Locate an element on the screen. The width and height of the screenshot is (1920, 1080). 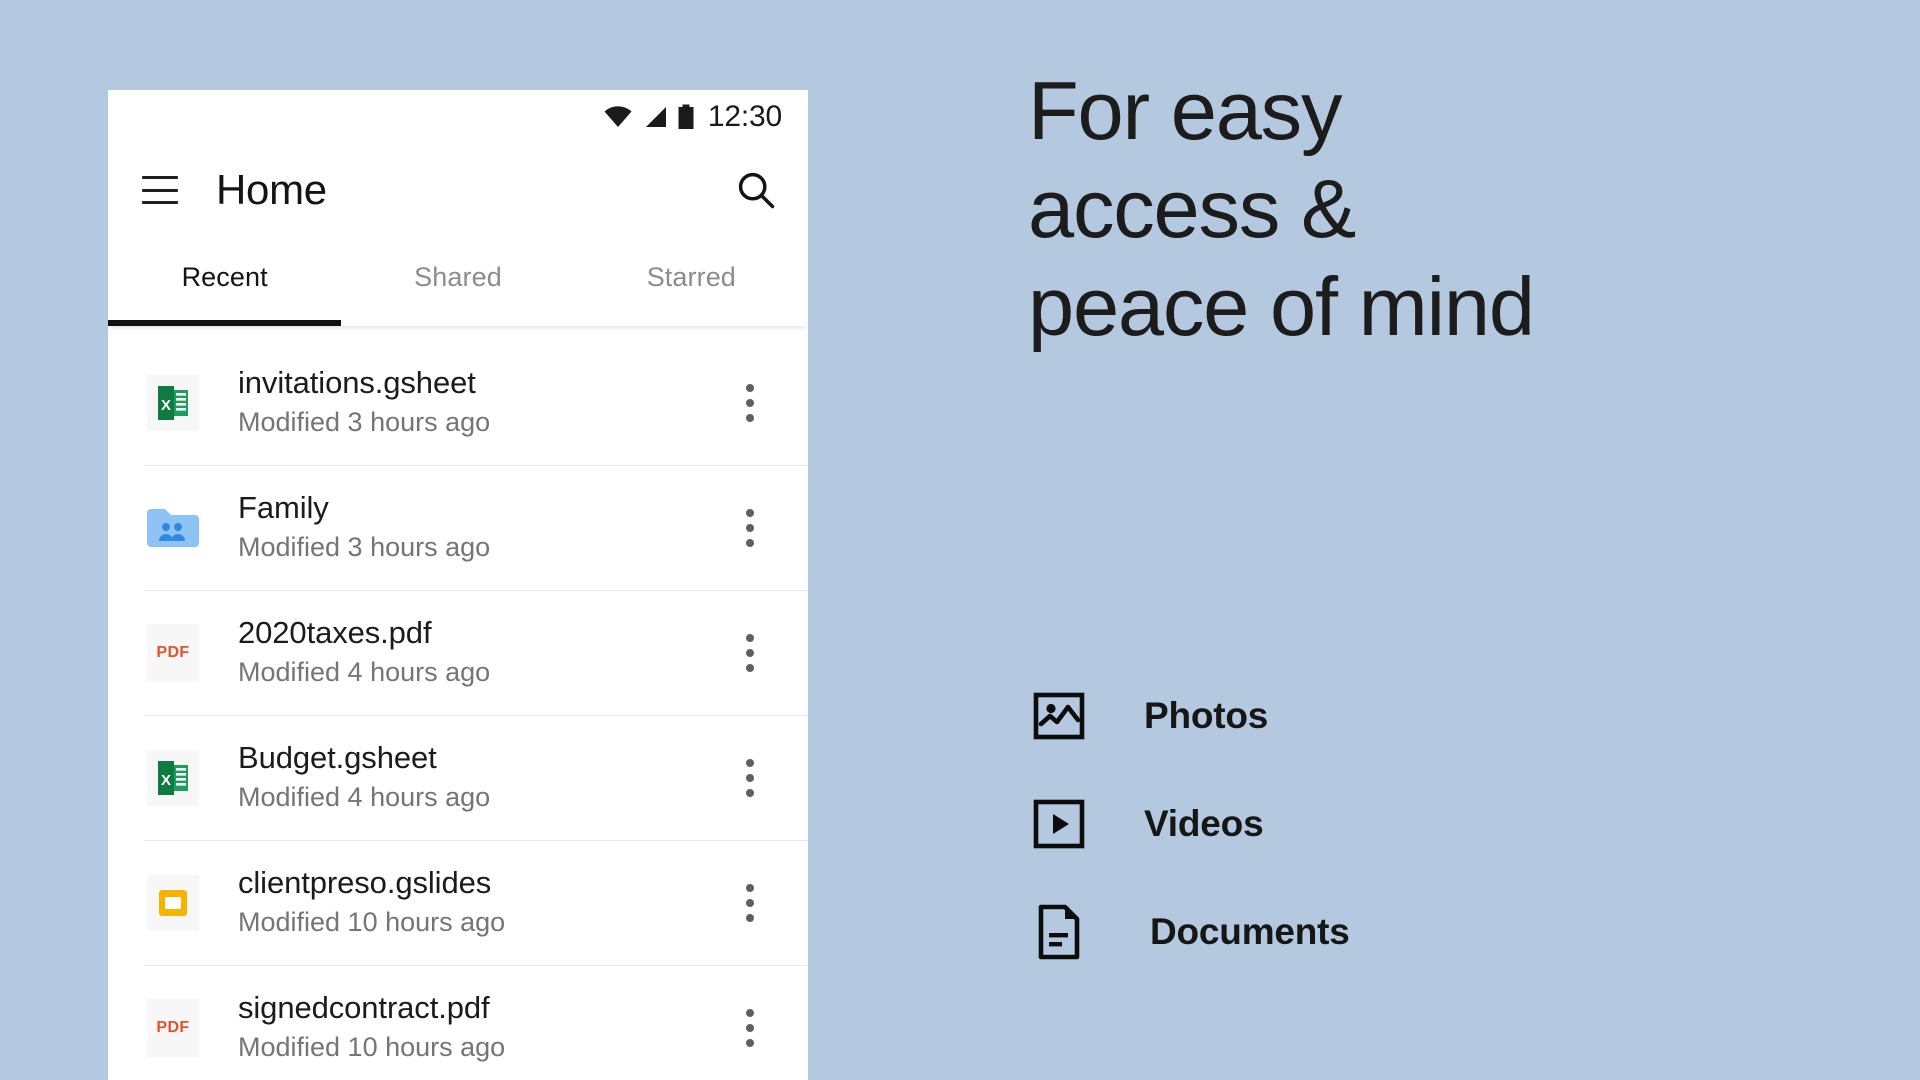
file-list-item: X Budget.gsheet Modified 4 hours ago is located at coordinates (458, 777).